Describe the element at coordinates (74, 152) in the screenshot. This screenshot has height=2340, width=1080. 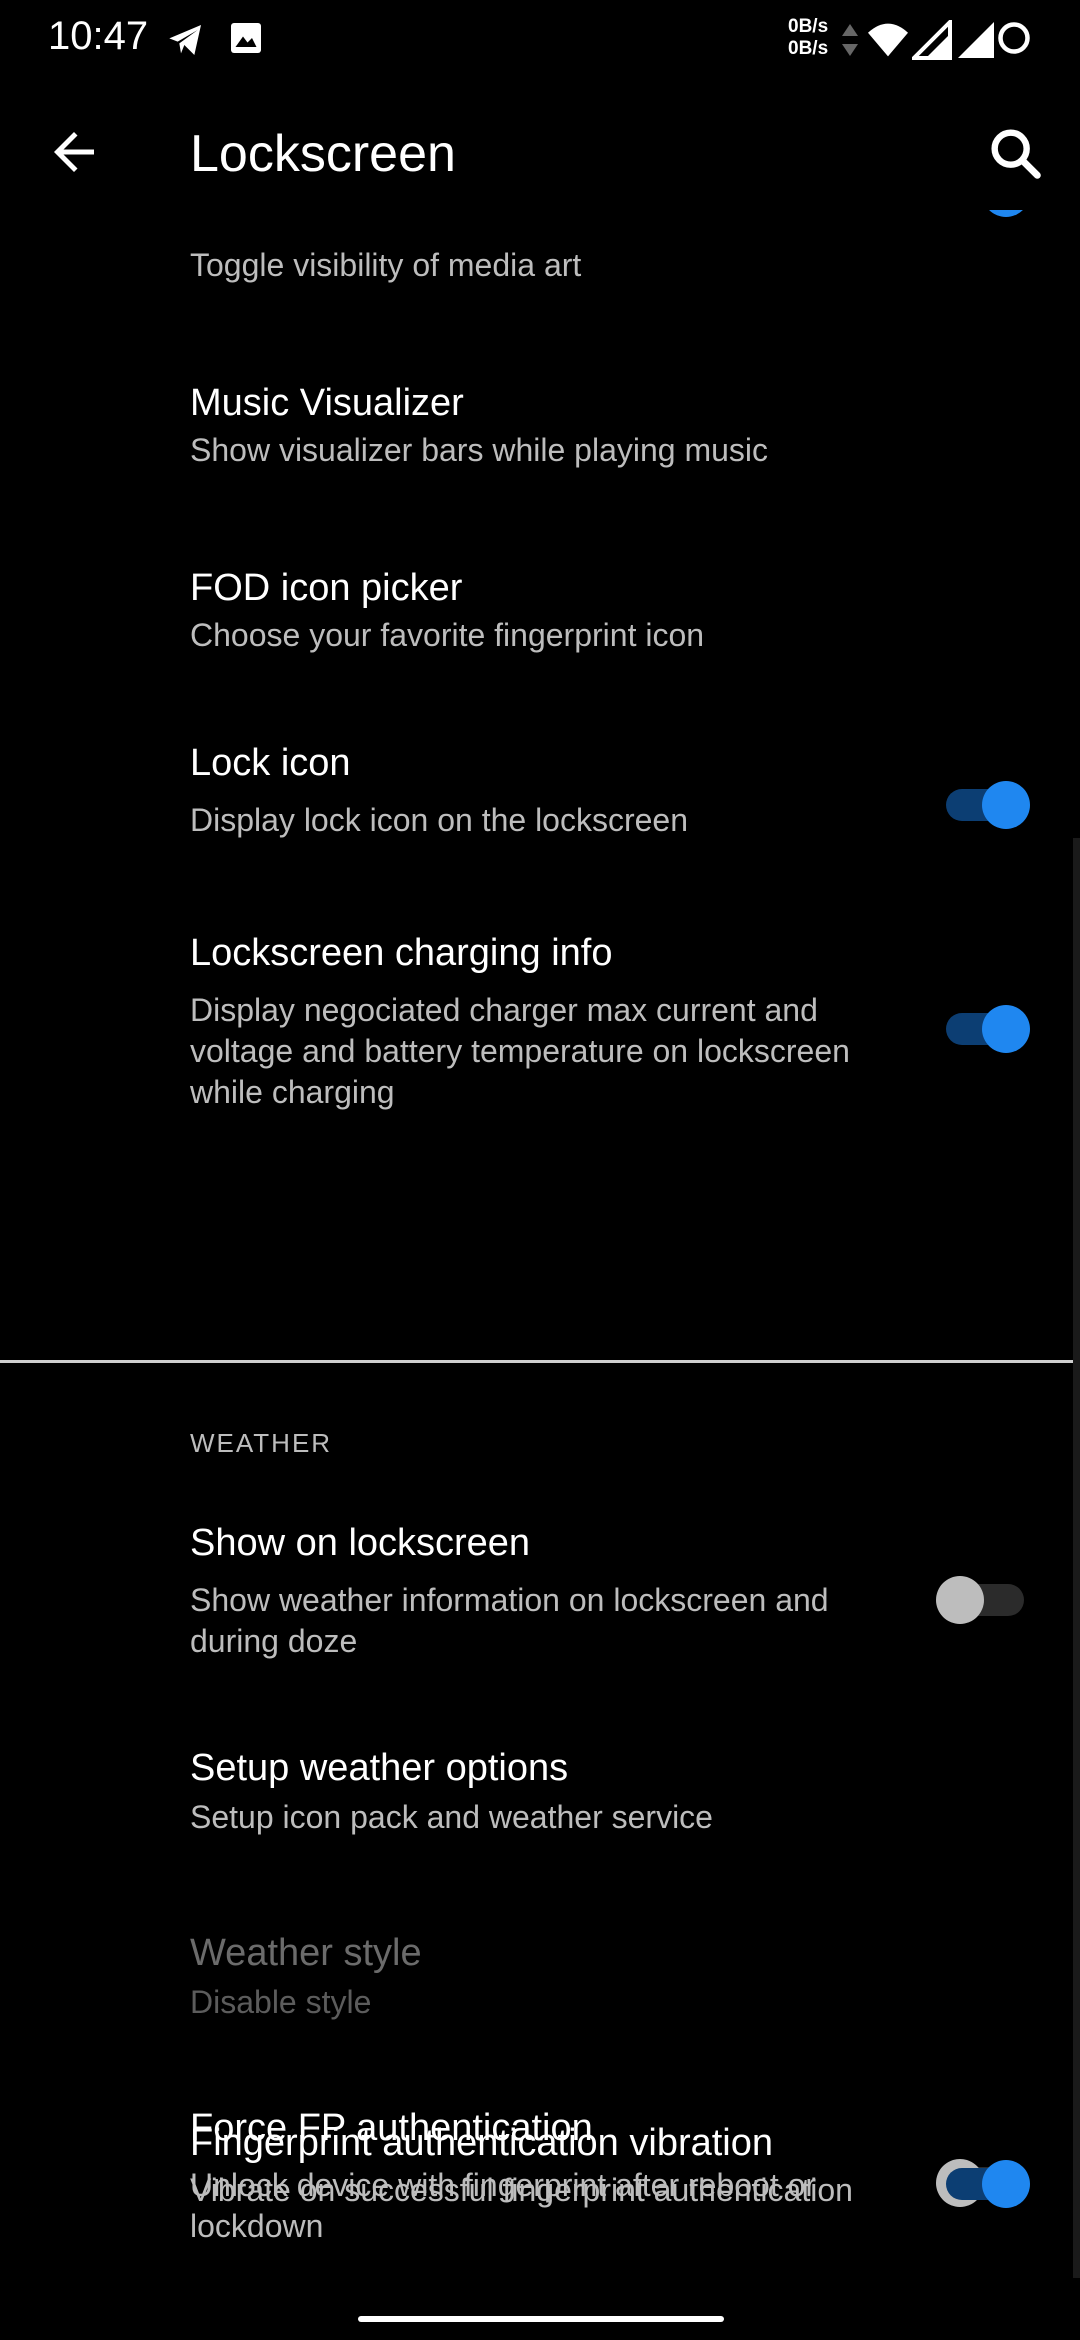
I see `arrow-back-icon` at that location.